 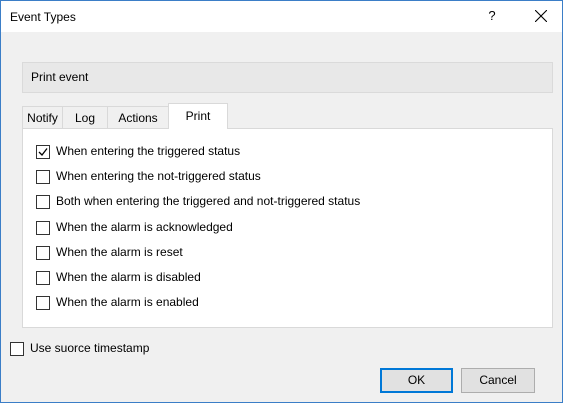 I want to click on ok-button: OK, so click(x=416, y=380).